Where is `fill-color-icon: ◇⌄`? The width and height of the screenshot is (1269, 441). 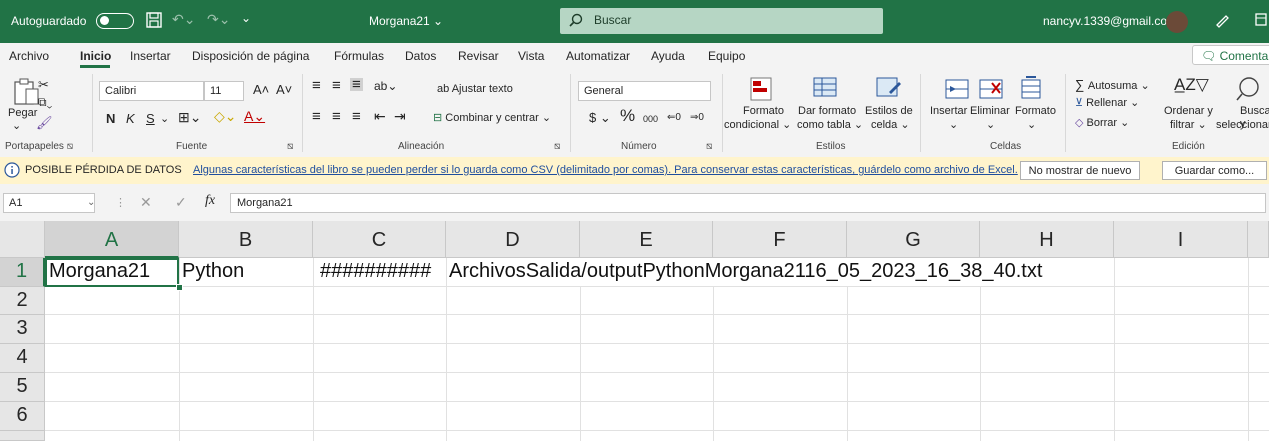 fill-color-icon: ◇⌄ is located at coordinates (225, 116).